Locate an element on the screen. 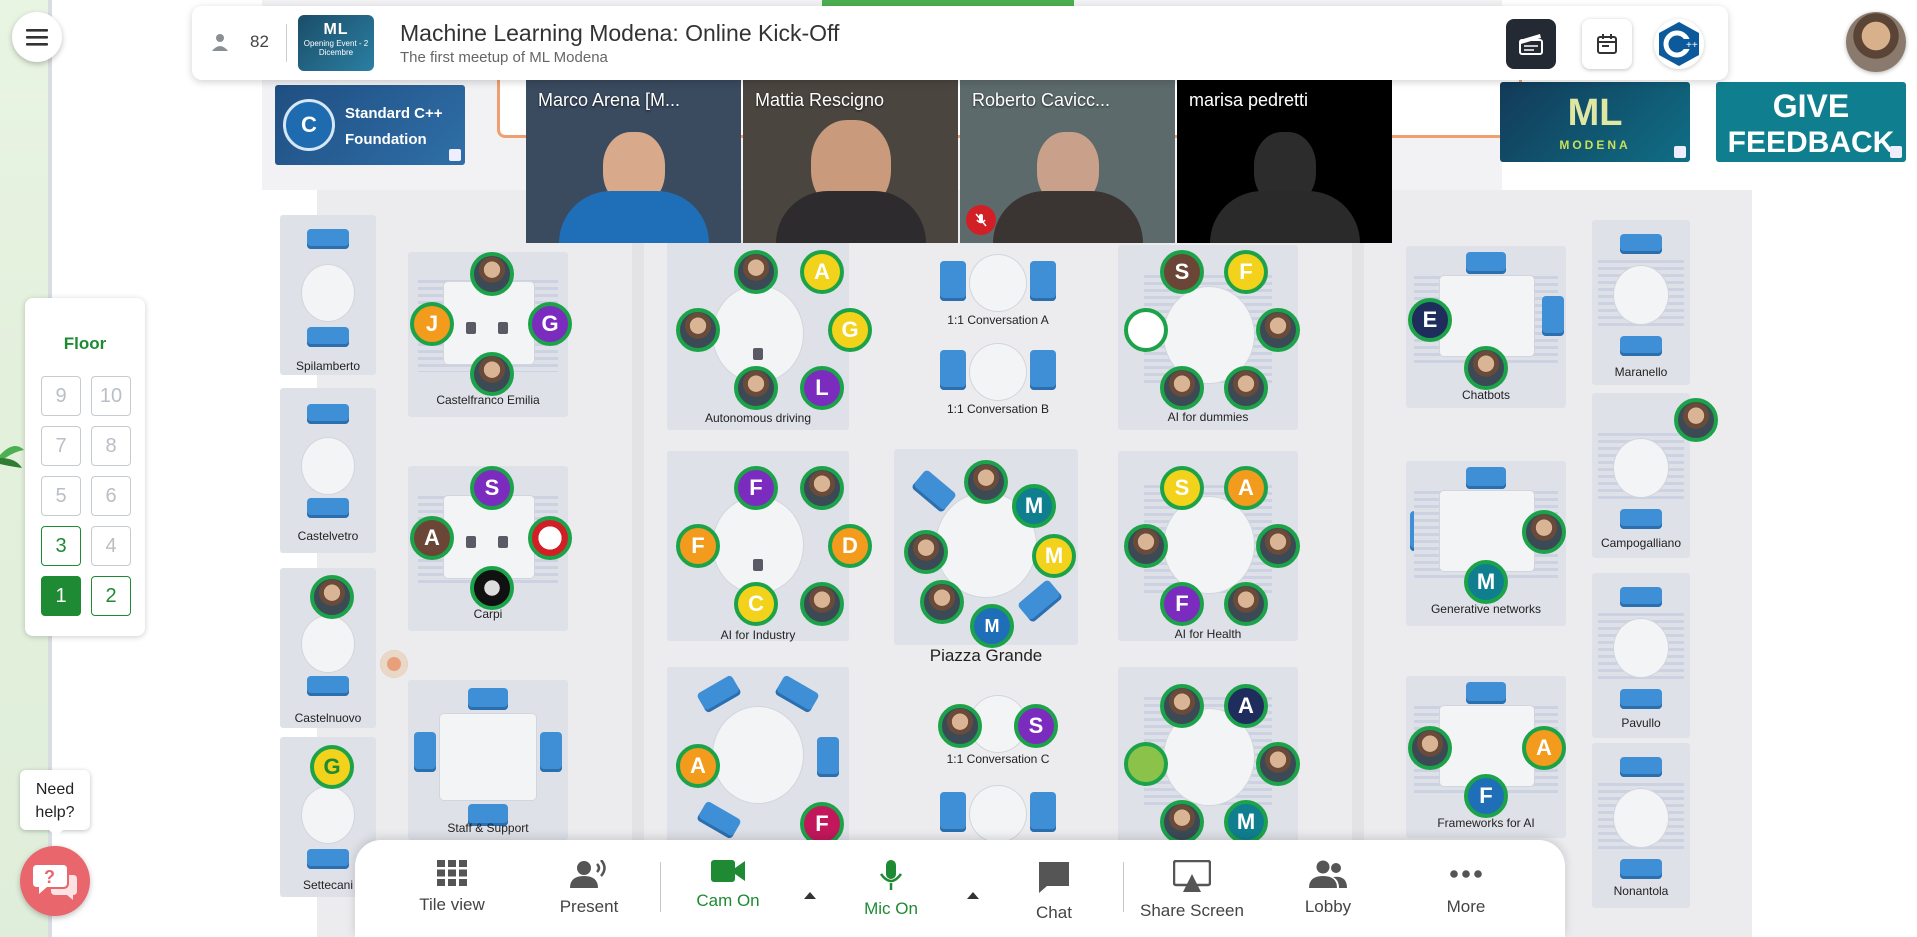  floor-button-10: 10 is located at coordinates (111, 396).